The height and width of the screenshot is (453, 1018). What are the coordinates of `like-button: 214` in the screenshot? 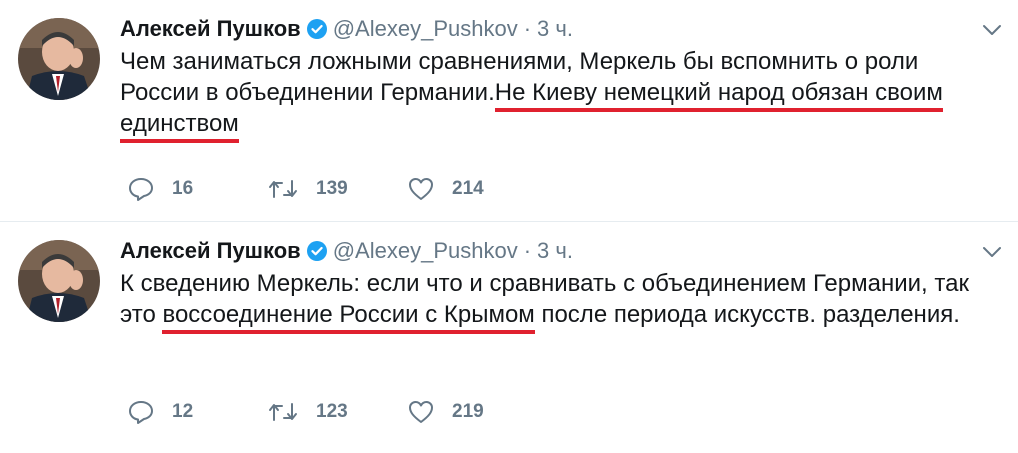 It's located at (478, 189).